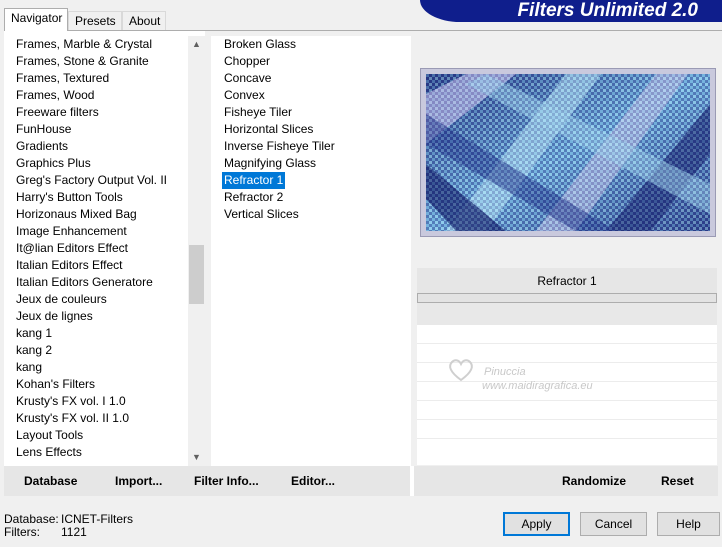  Describe the element at coordinates (71, 401) in the screenshot. I see `category-item: Krusty's FX vol. I 1.0` at that location.